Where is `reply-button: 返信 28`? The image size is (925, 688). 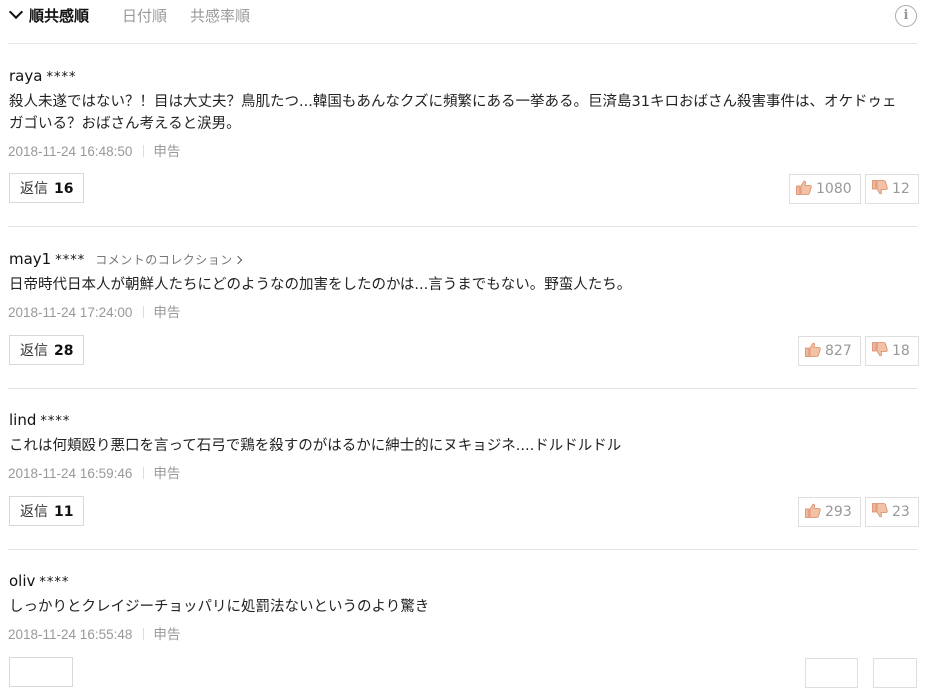
reply-button: 返信 28 is located at coordinates (47, 350).